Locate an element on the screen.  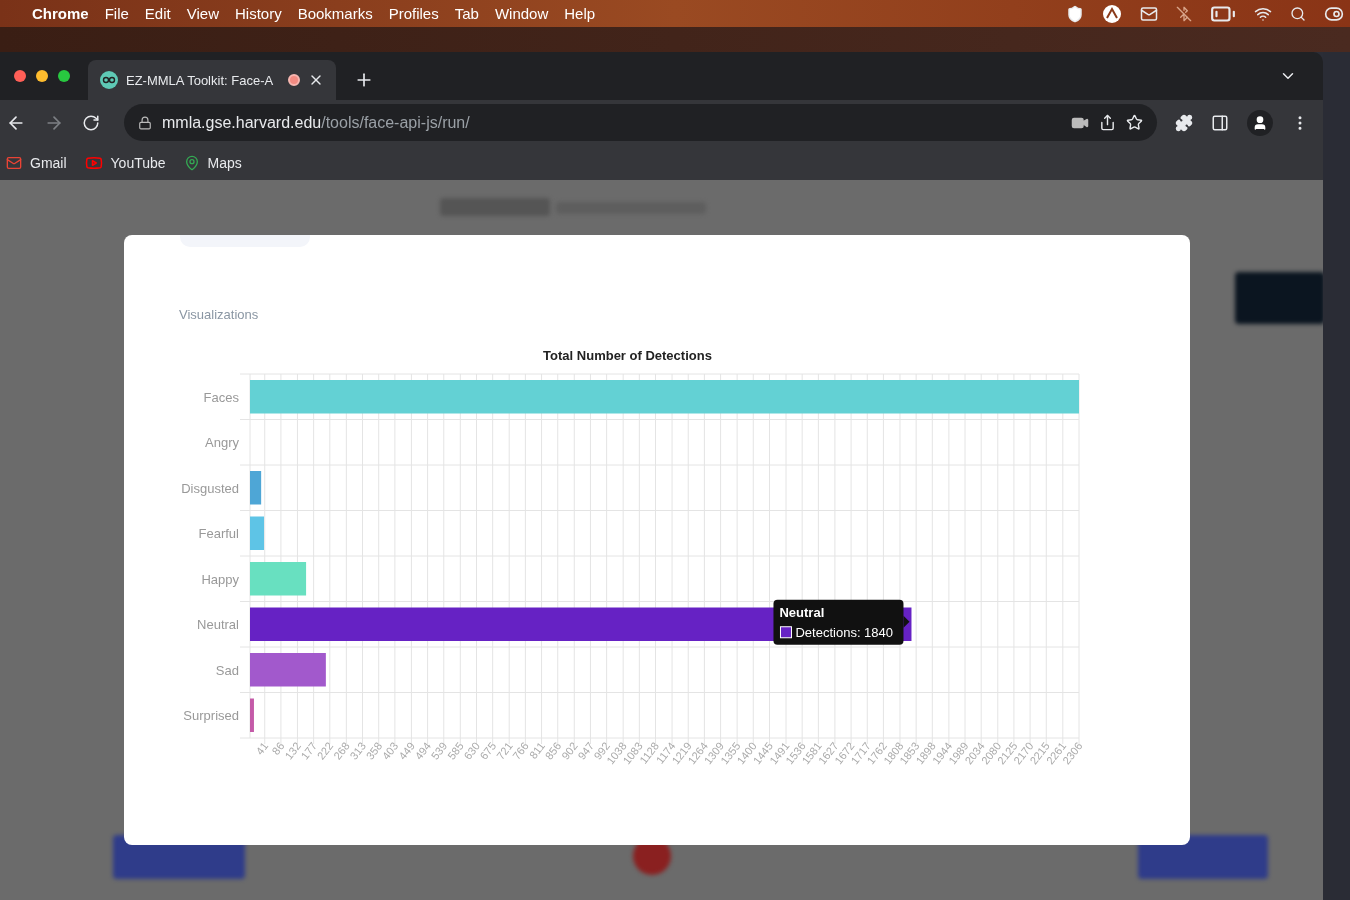
address-bar: mmla.gse.harvard.edu/tools/face-api-js/run/ is located at coordinates (640, 122).